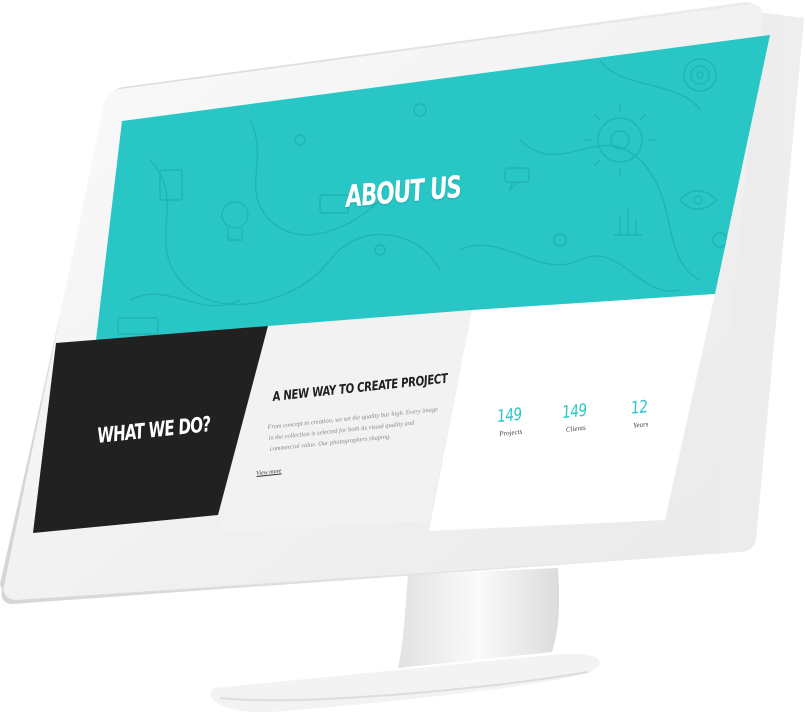 Image resolution: width=805 pixels, height=714 pixels. I want to click on stat-value: 12, so click(639, 408).